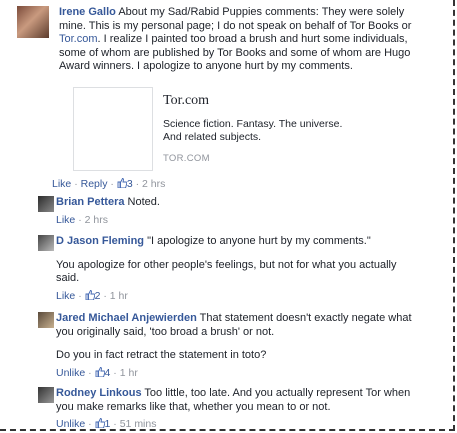 The image size is (457, 433). I want to click on reply-author: Rodney Linkous, so click(99, 393).